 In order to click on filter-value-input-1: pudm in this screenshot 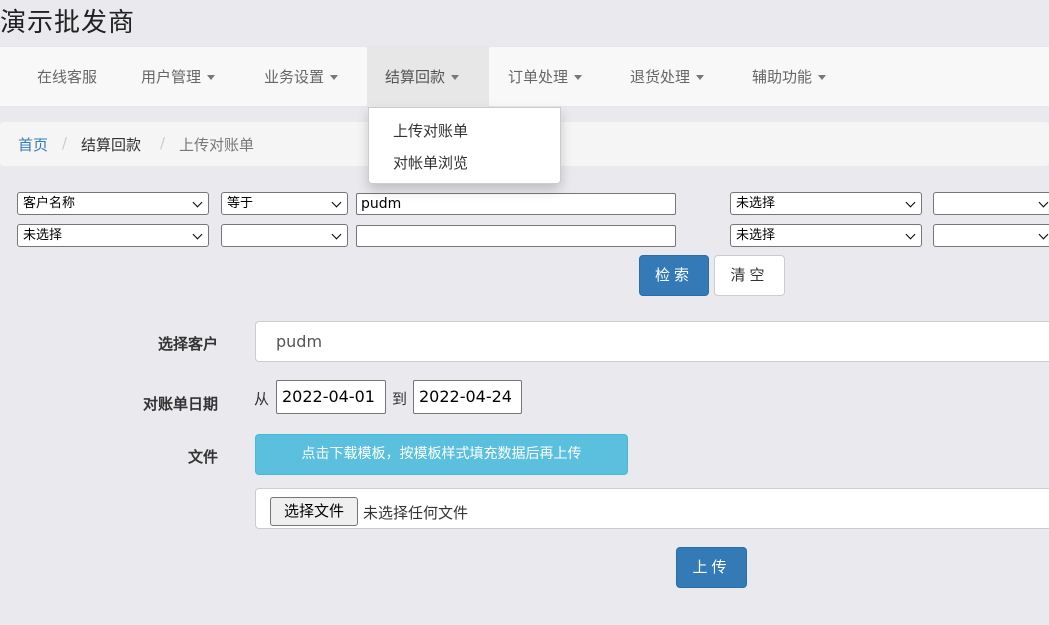, I will do `click(516, 204)`.